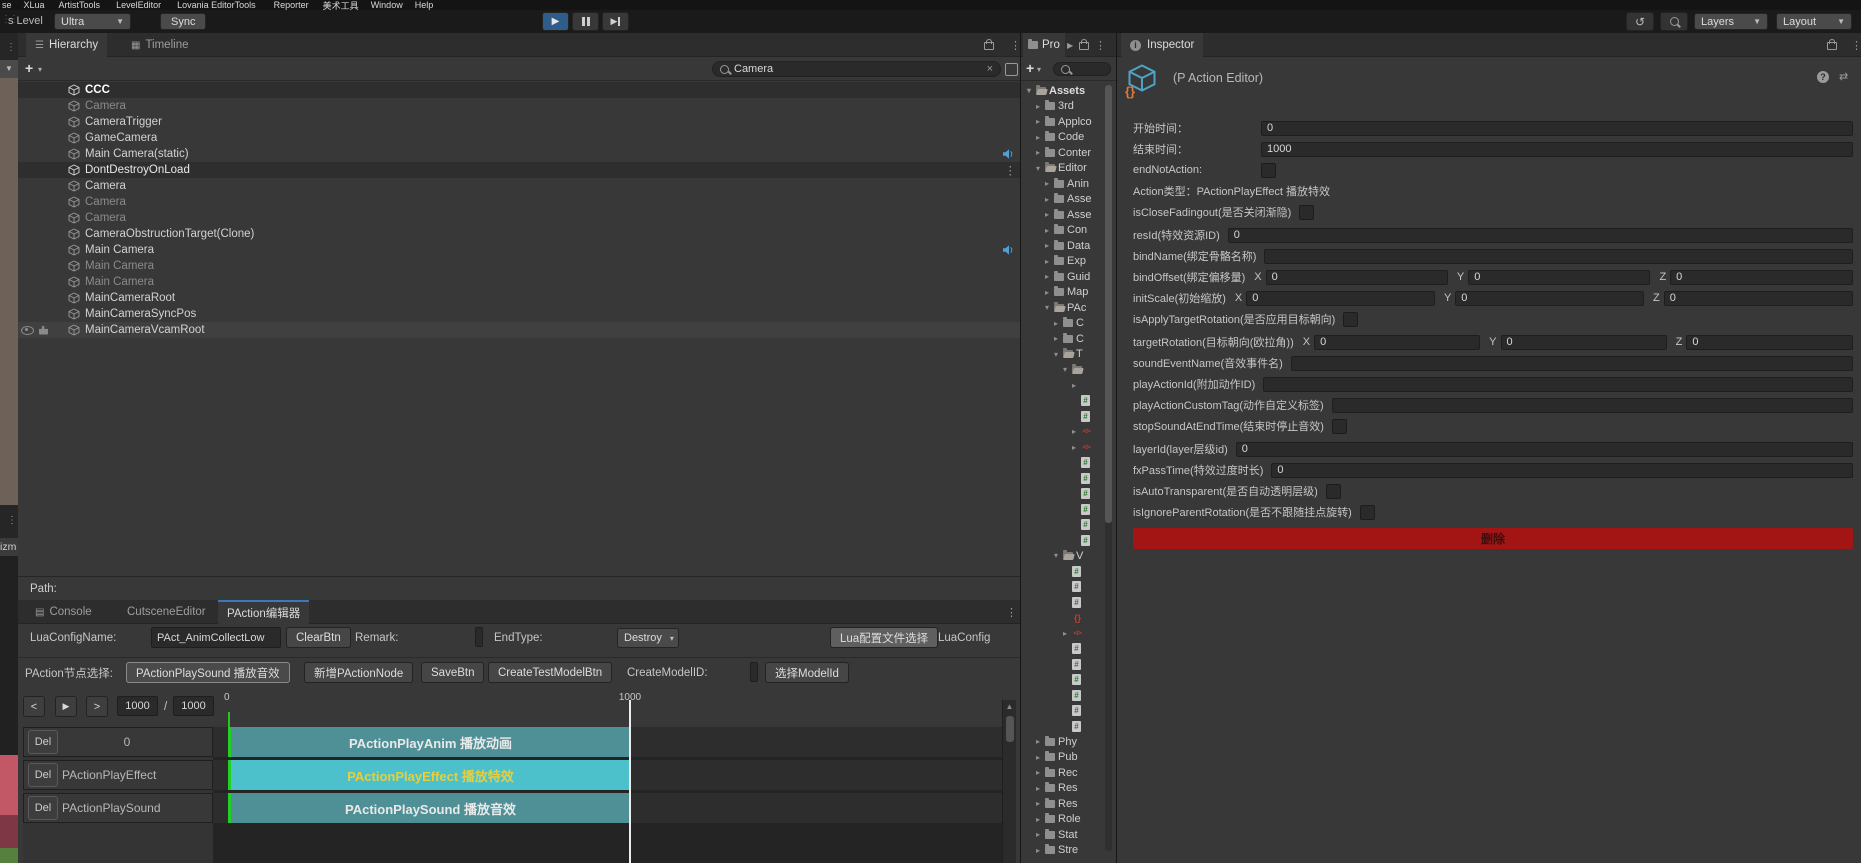 This screenshot has width=1861, height=863. What do you see at coordinates (1559, 277) in the screenshot?
I see `axis-input-y: 0` at bounding box center [1559, 277].